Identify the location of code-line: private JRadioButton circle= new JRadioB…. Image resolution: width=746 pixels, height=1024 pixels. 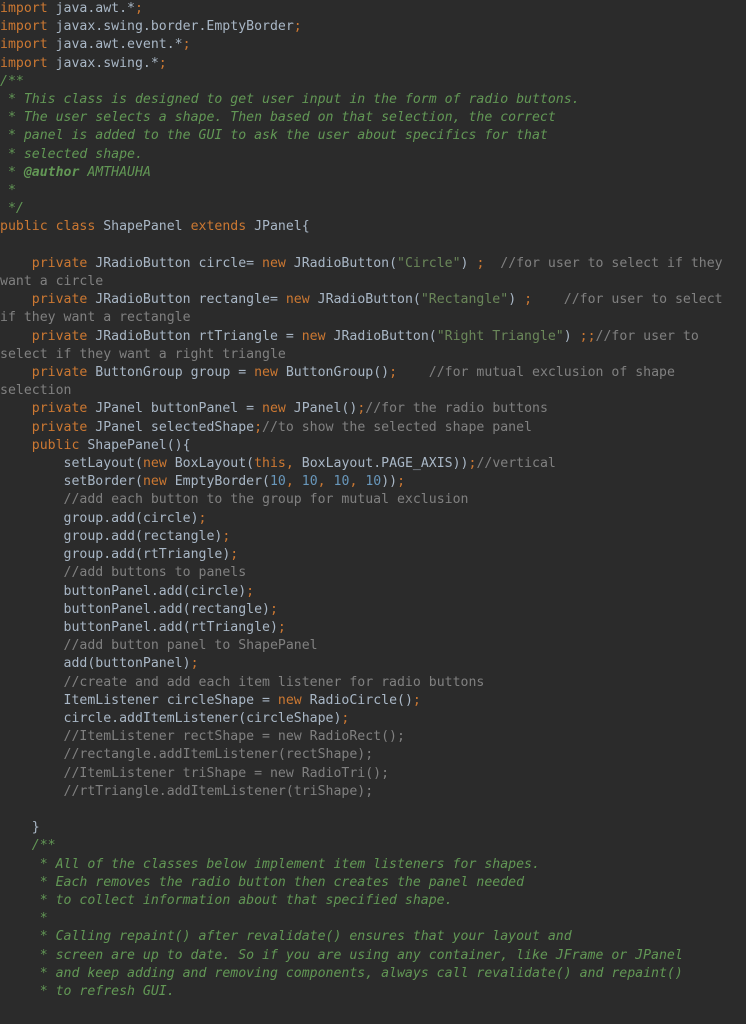
(373, 273).